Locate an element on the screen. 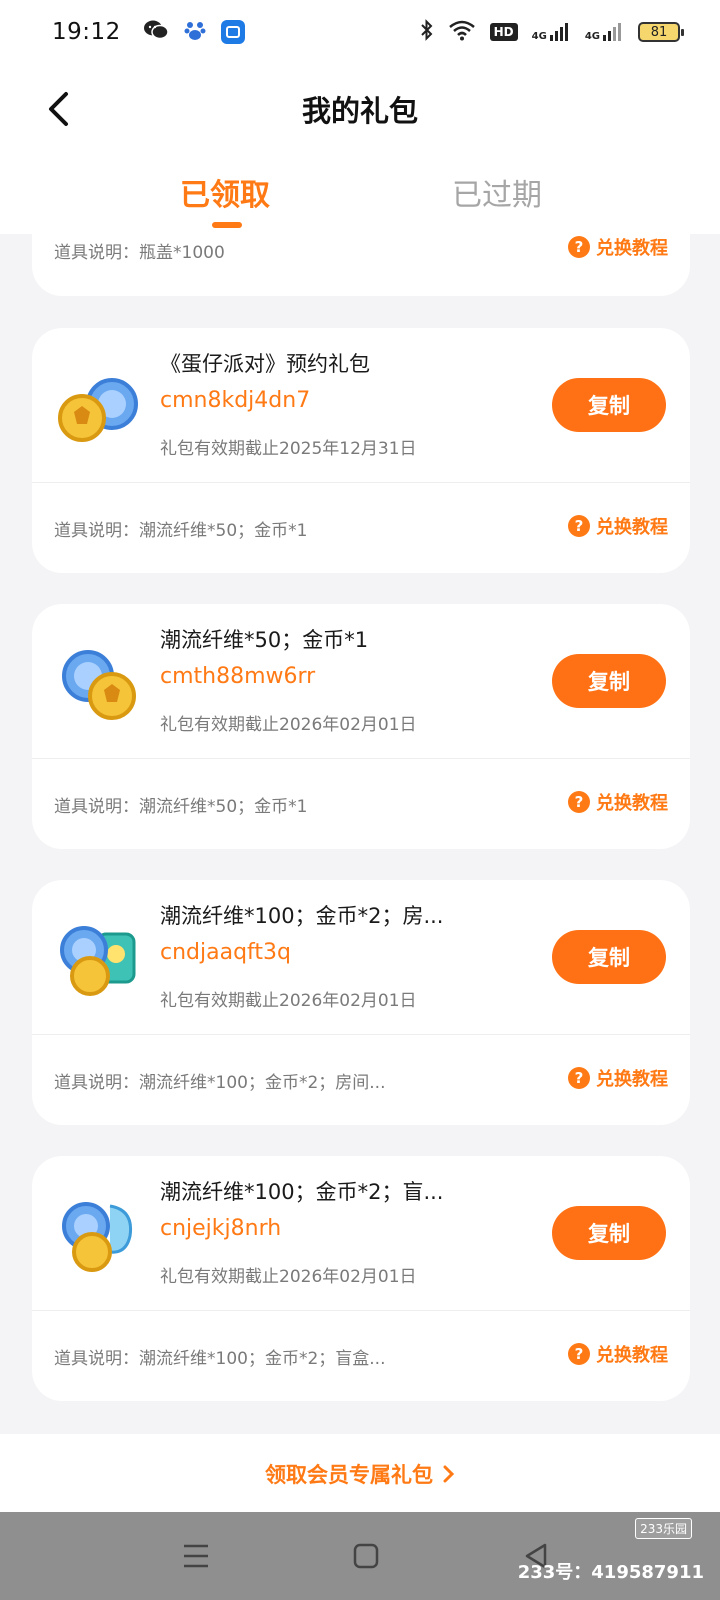  bluetooth-icon is located at coordinates (427, 32).